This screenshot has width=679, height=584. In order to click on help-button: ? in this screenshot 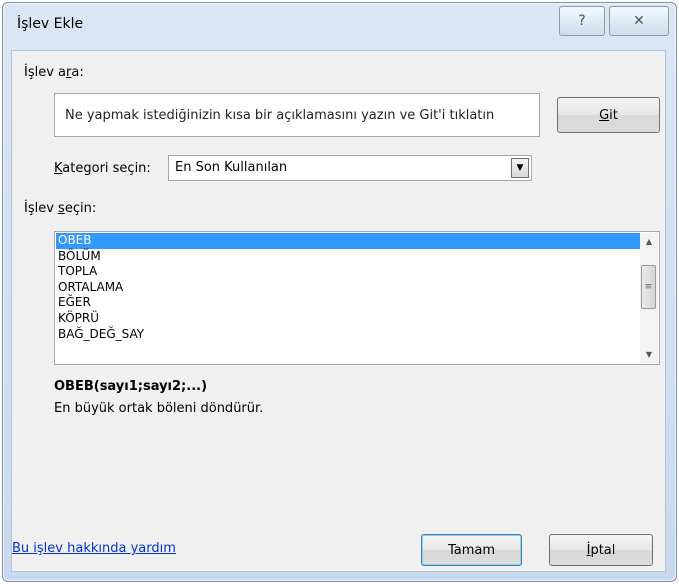, I will do `click(582, 21)`.